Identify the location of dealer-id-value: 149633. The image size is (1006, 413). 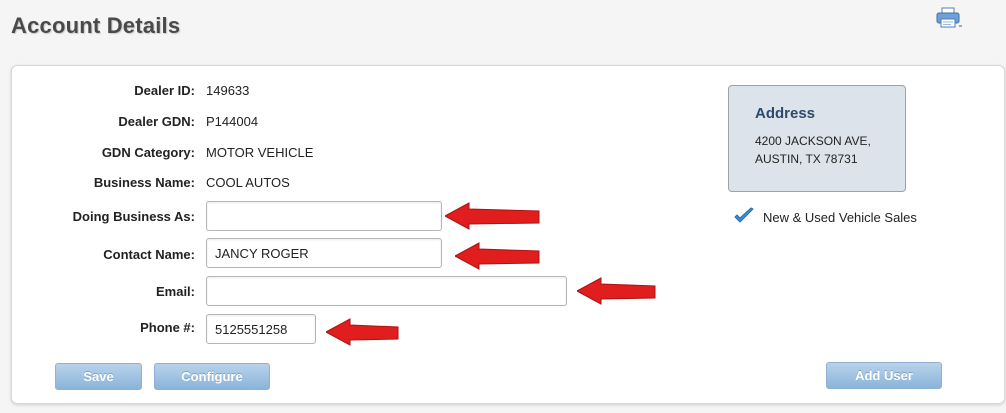
(228, 90).